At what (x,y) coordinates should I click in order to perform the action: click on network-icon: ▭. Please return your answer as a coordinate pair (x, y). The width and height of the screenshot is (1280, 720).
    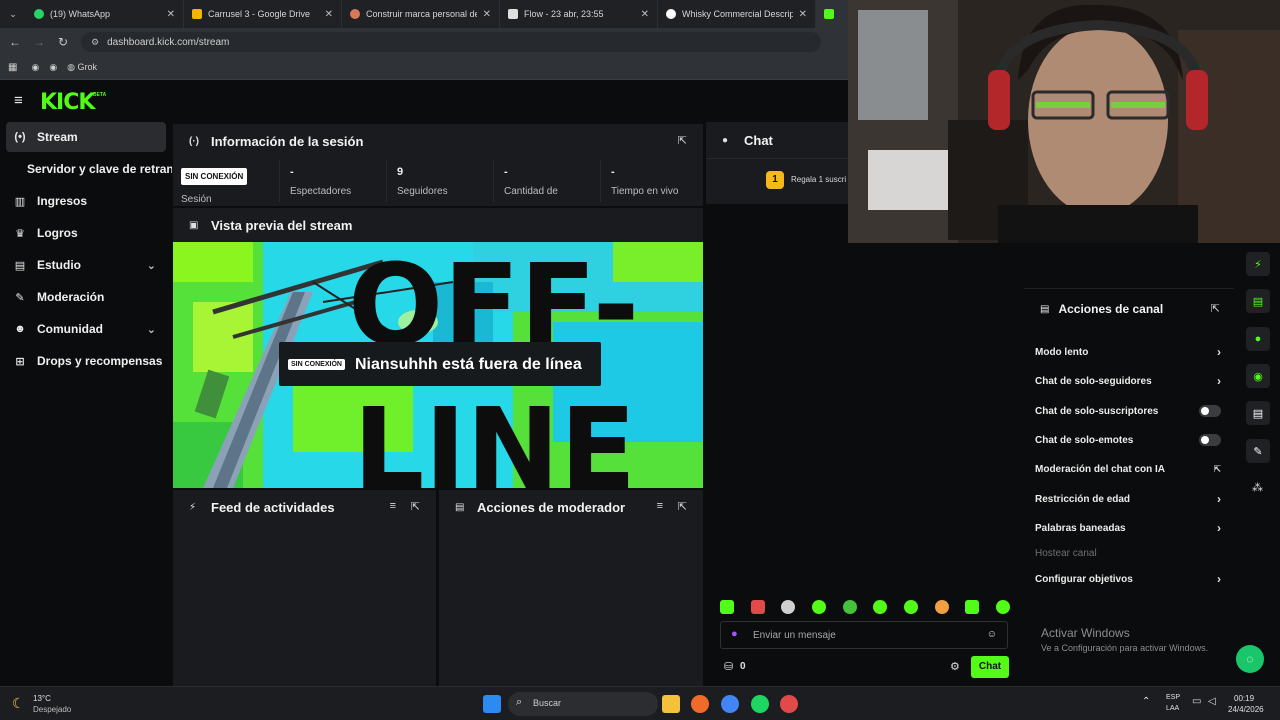
    Looking at the image, I should click on (1196, 701).